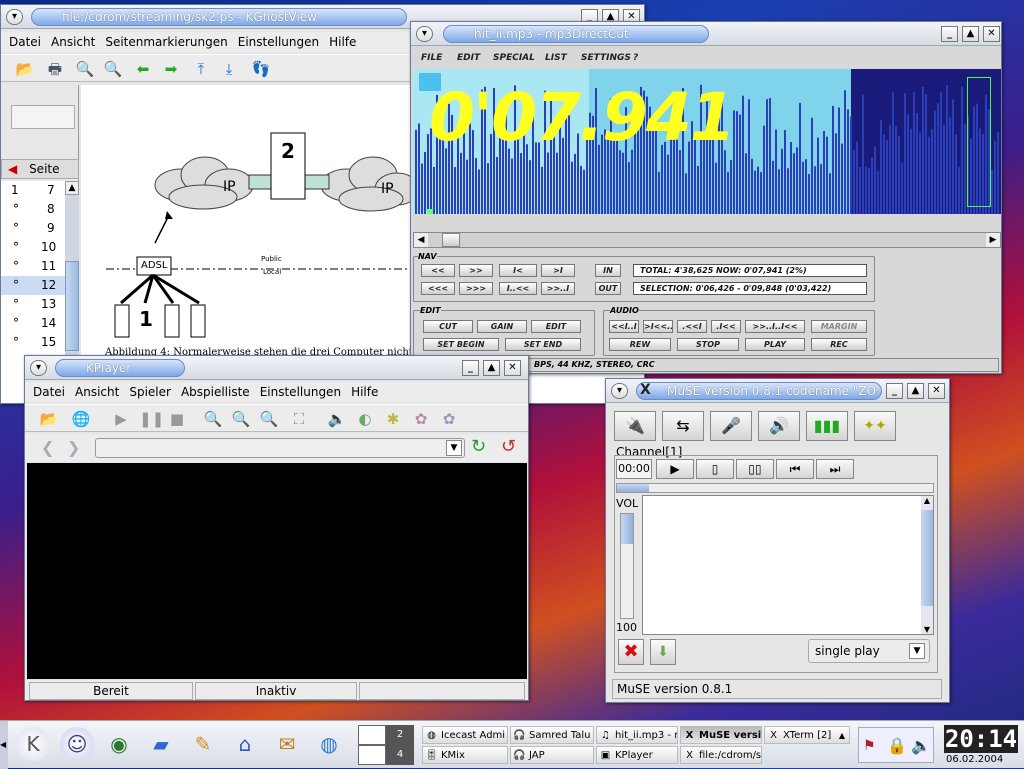  What do you see at coordinates (261, 69) in the screenshot?
I see `footprint-icon: 👣` at bounding box center [261, 69].